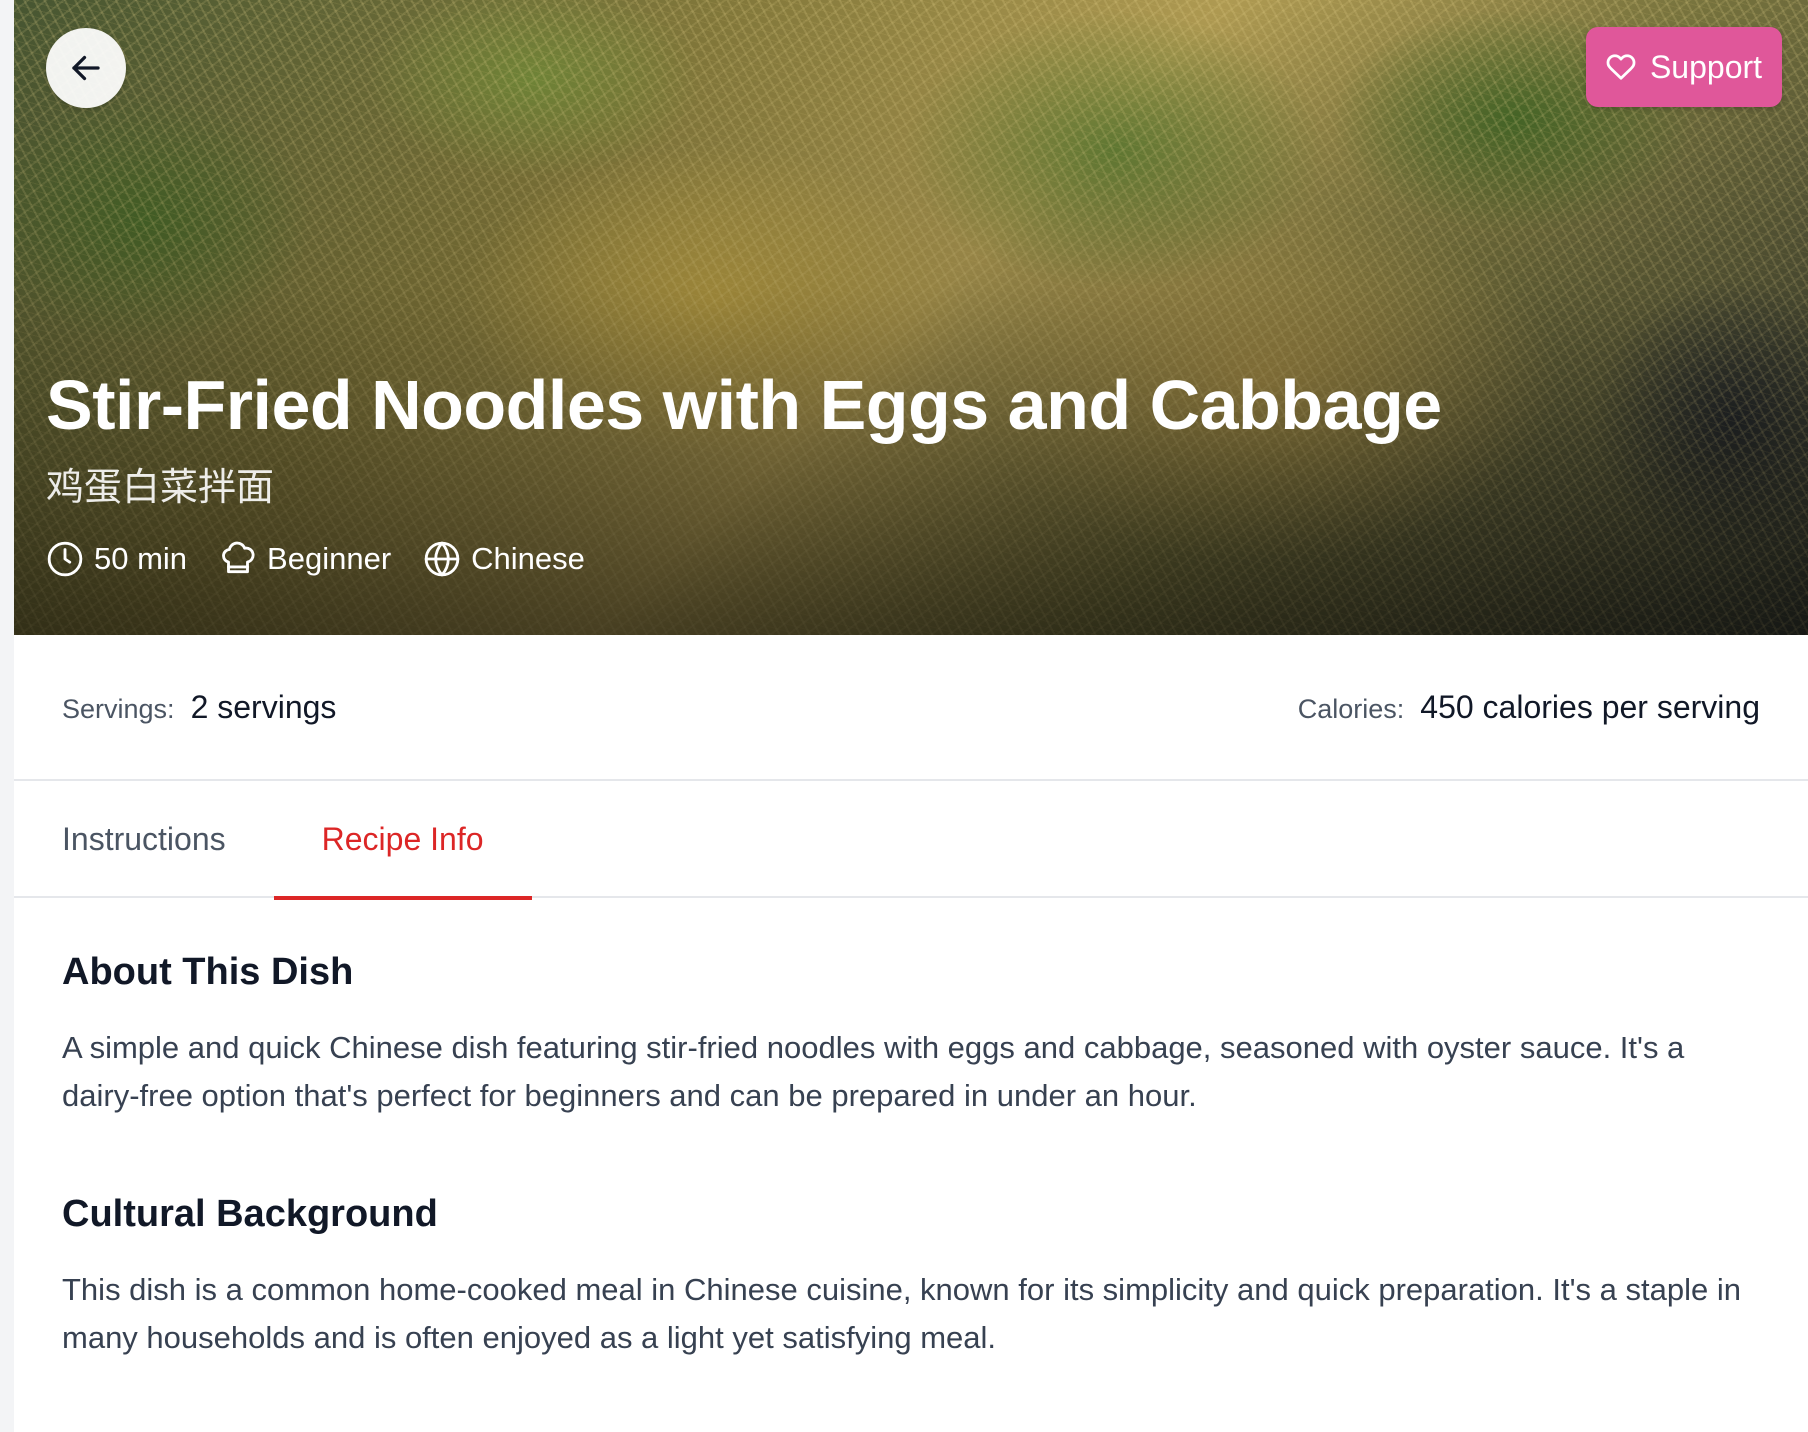 The image size is (1808, 1432). What do you see at coordinates (238, 557) in the screenshot?
I see `chef-hat-icon` at bounding box center [238, 557].